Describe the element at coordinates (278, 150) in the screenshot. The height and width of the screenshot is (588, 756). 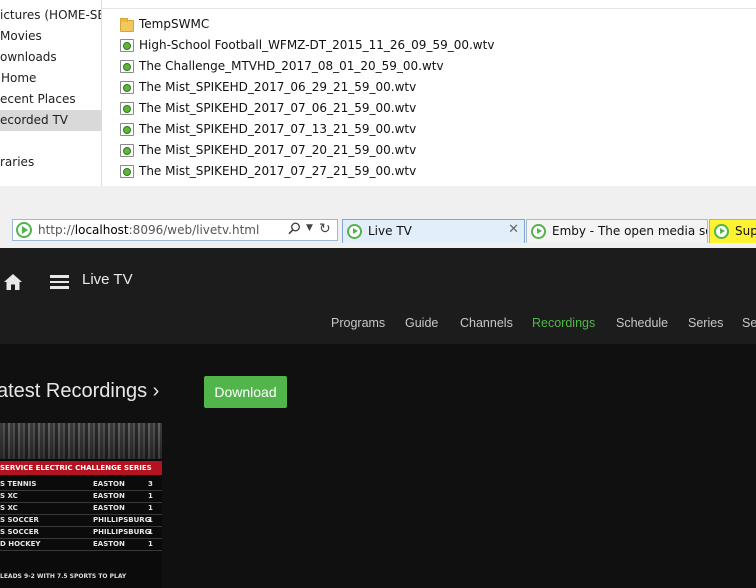
I see `file-name: The Mist_SPIKEHD_2017_07_20_21_59_00.wtv` at that location.